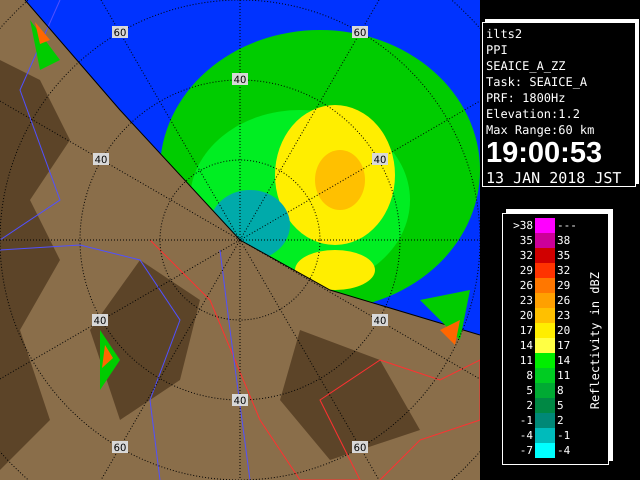 The width and height of the screenshot is (640, 480). Describe the element at coordinates (525, 285) in the screenshot. I see `legend-low-value: 26` at that location.